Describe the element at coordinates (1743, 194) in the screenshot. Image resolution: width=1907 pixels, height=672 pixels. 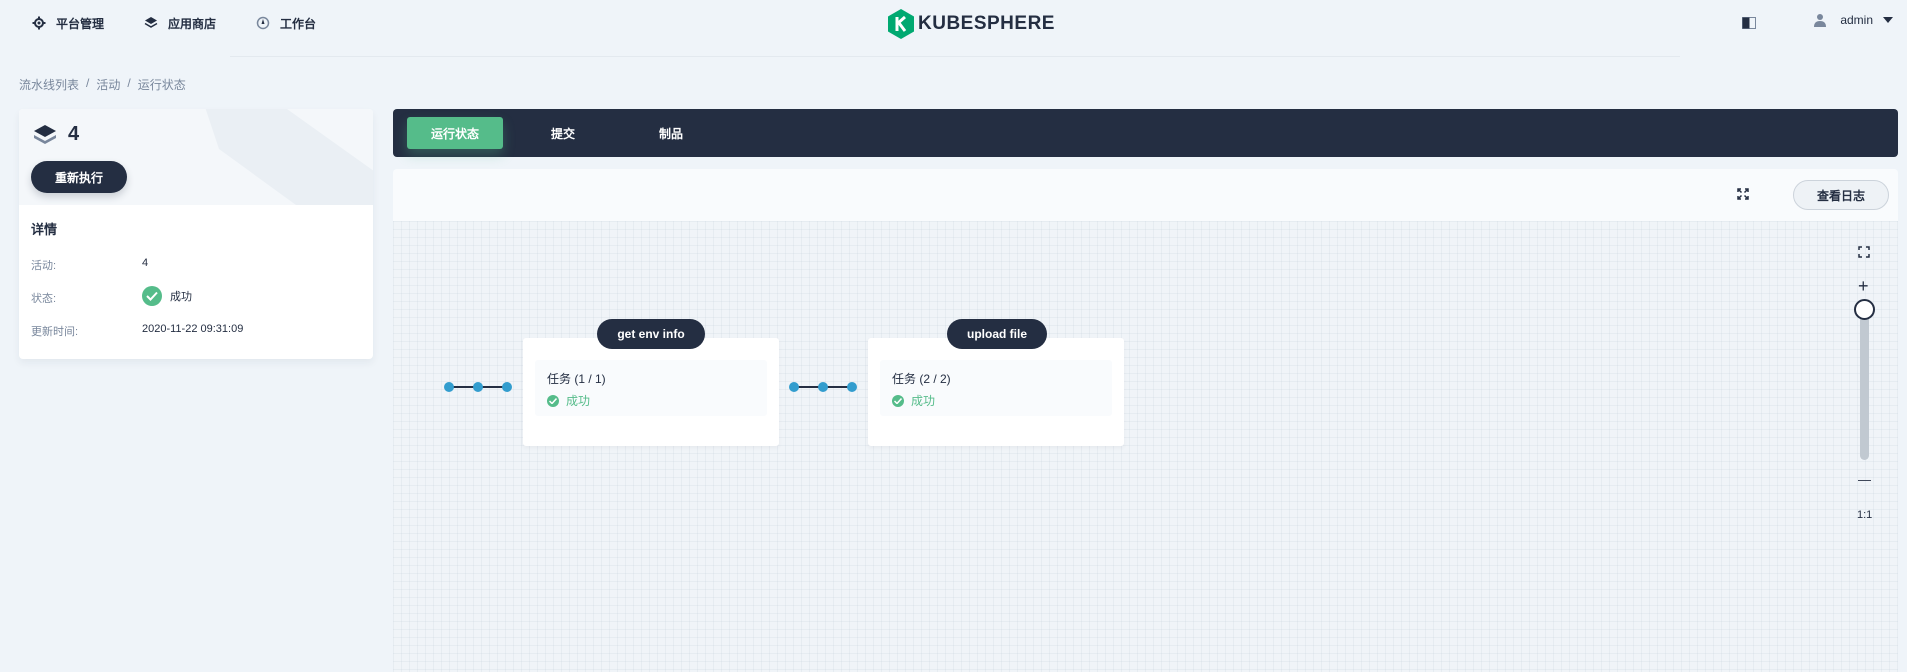
I see `fullscreen-icon` at that location.